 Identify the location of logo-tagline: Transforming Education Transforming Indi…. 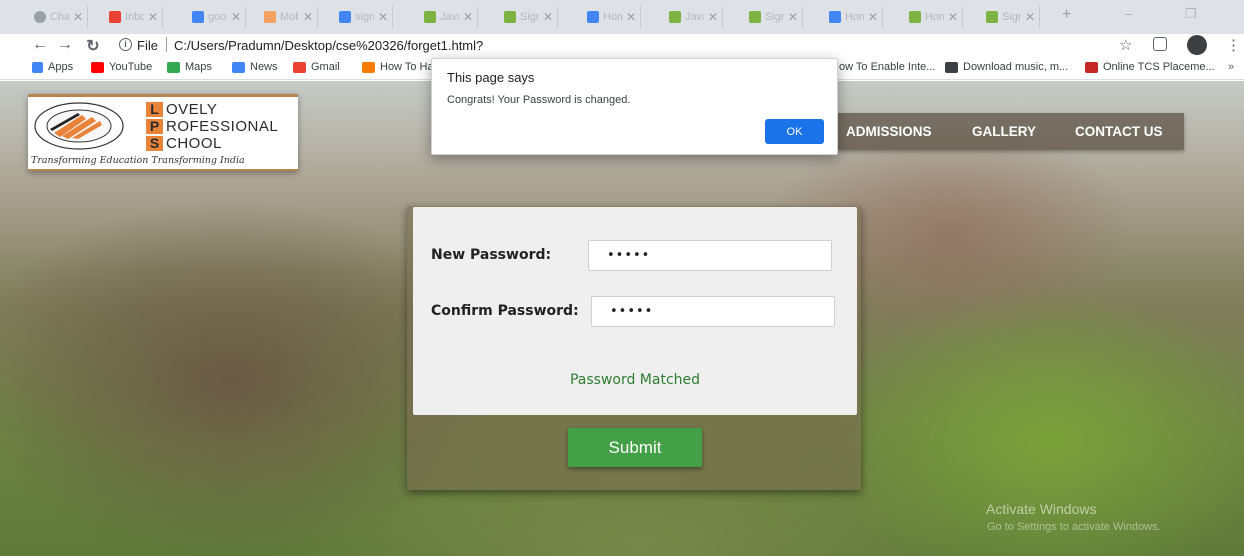
(138, 160).